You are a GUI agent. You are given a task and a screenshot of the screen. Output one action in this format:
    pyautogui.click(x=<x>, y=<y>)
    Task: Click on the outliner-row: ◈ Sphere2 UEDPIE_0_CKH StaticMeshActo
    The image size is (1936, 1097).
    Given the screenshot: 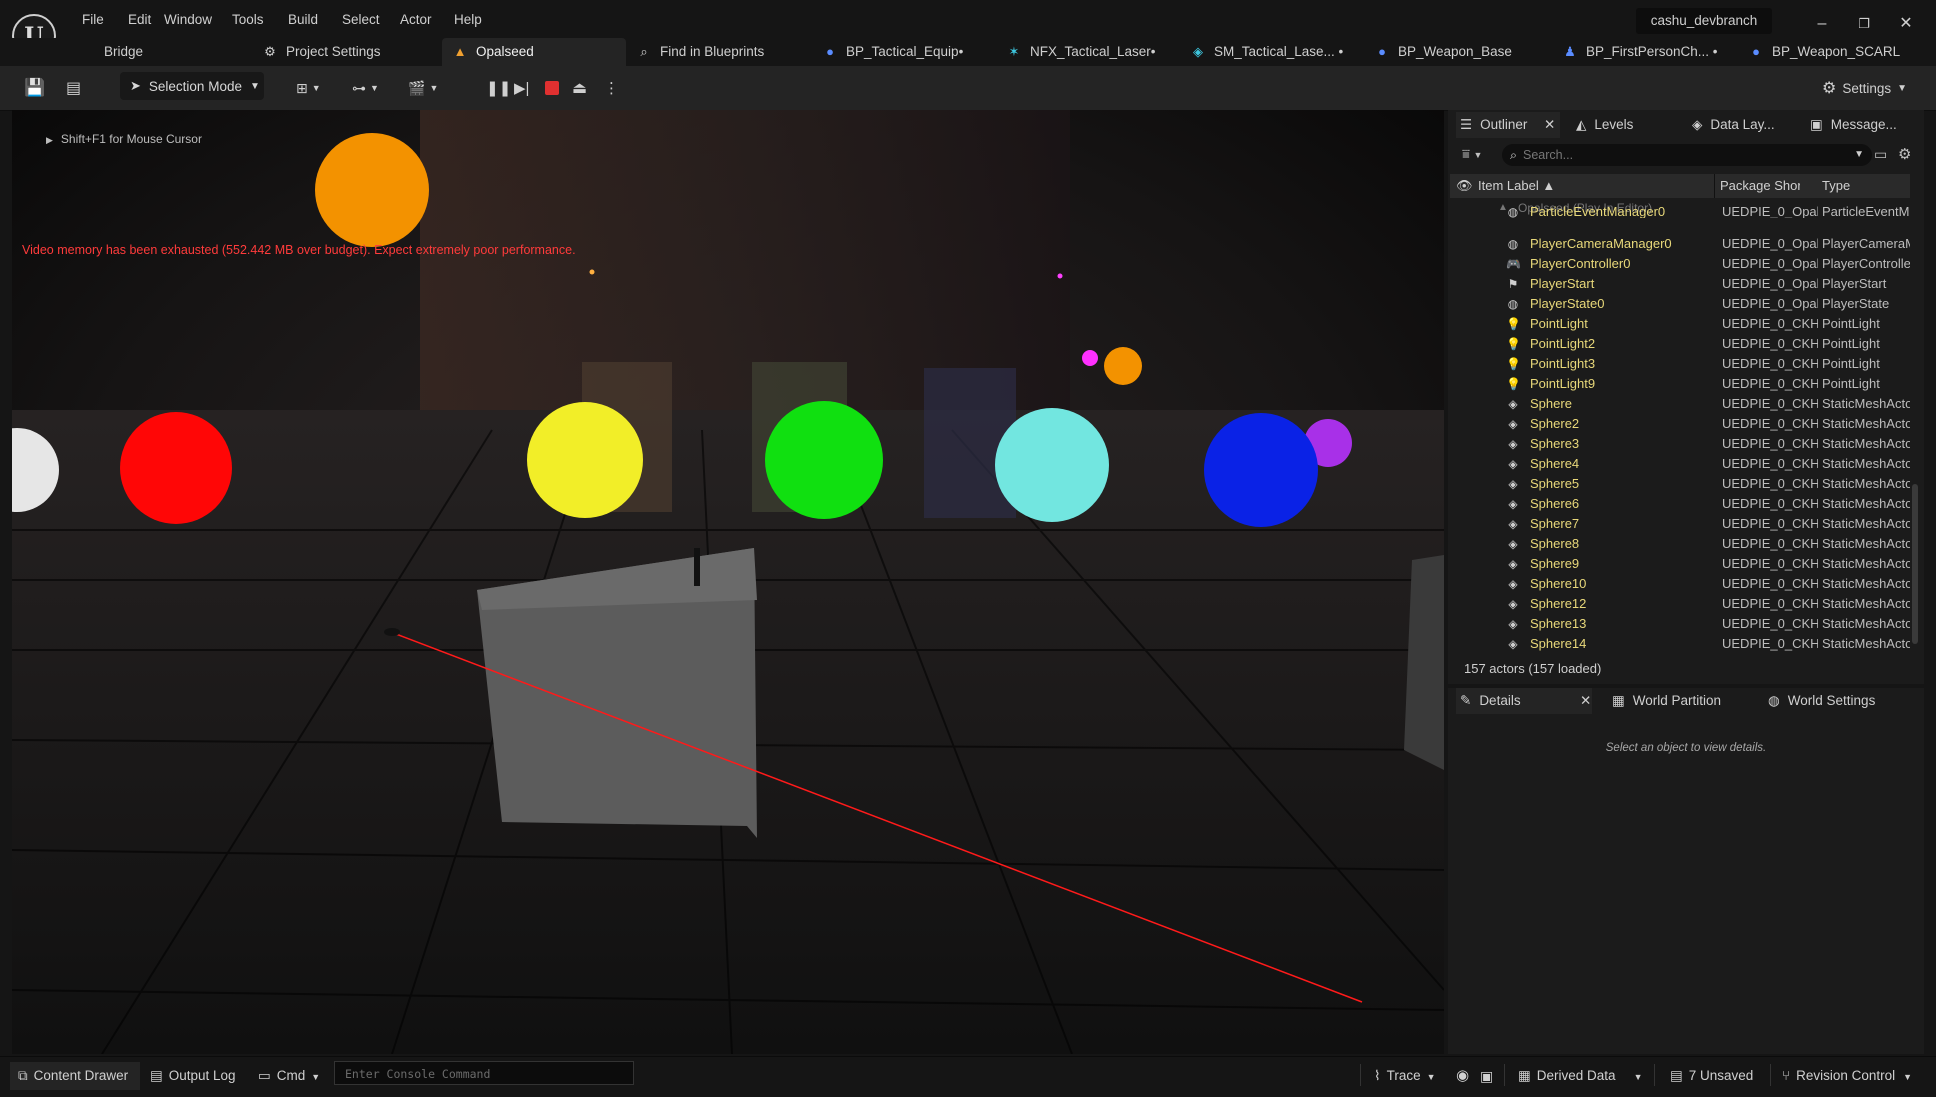 What is the action you would take?
    pyautogui.click(x=1680, y=424)
    